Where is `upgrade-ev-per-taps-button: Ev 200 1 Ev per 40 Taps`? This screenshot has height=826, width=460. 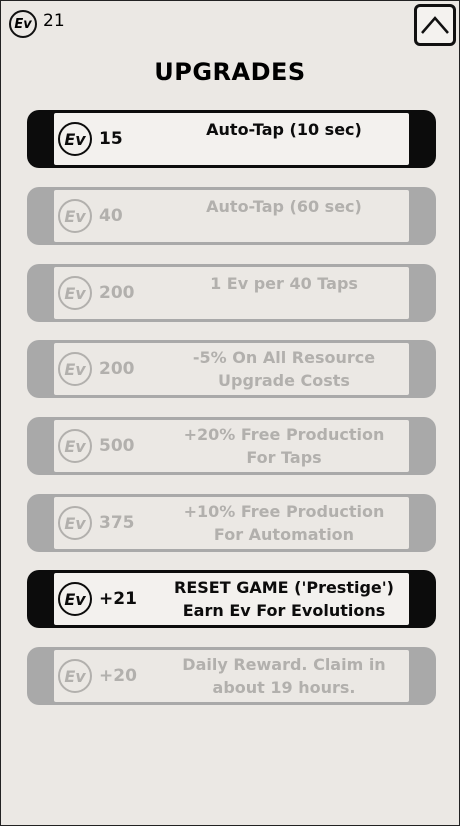 upgrade-ev-per-taps-button: Ev 200 1 Ev per 40 Taps is located at coordinates (231, 293).